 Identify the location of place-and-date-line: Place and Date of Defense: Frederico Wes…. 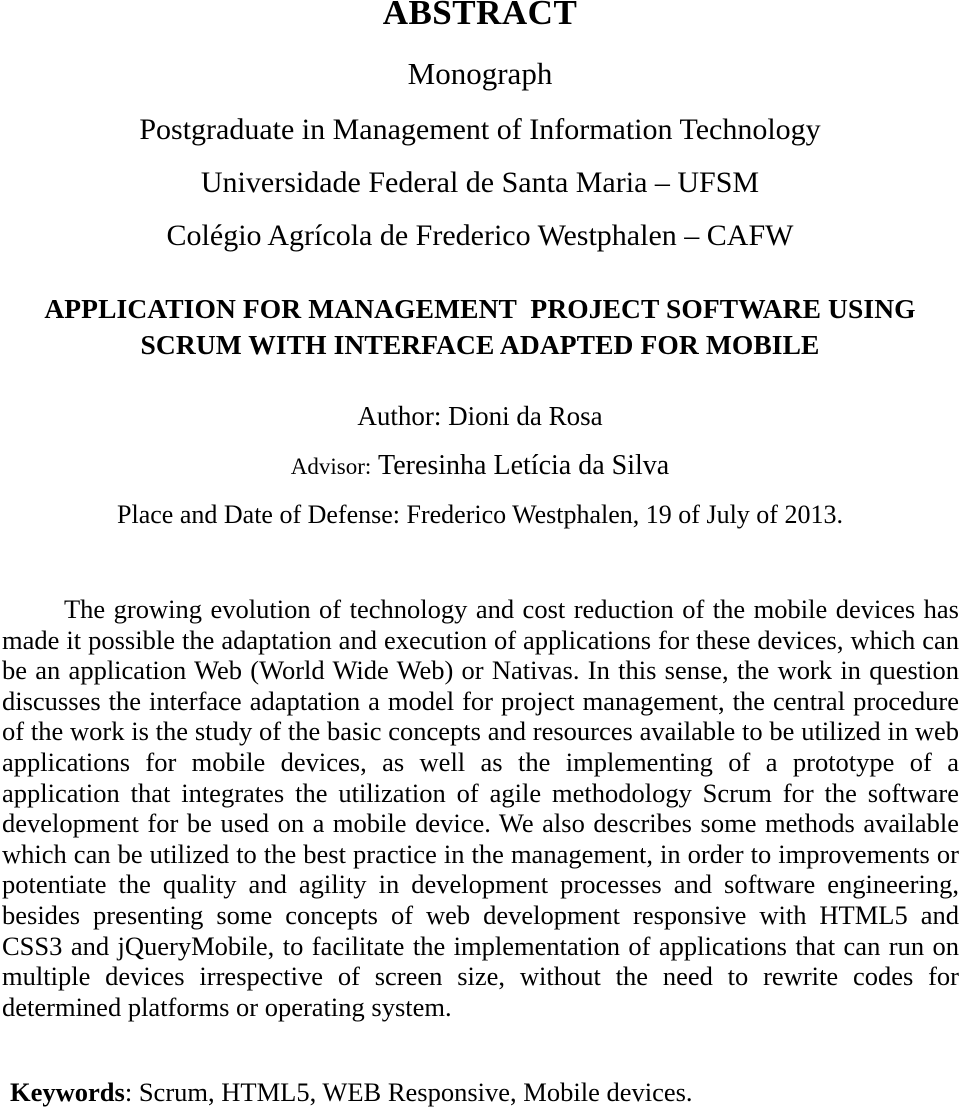
(480, 514).